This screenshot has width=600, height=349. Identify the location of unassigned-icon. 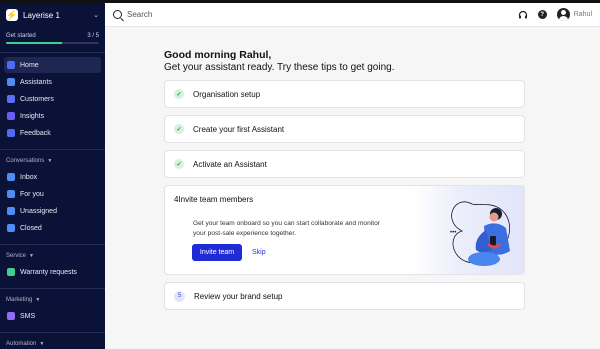
(11, 211).